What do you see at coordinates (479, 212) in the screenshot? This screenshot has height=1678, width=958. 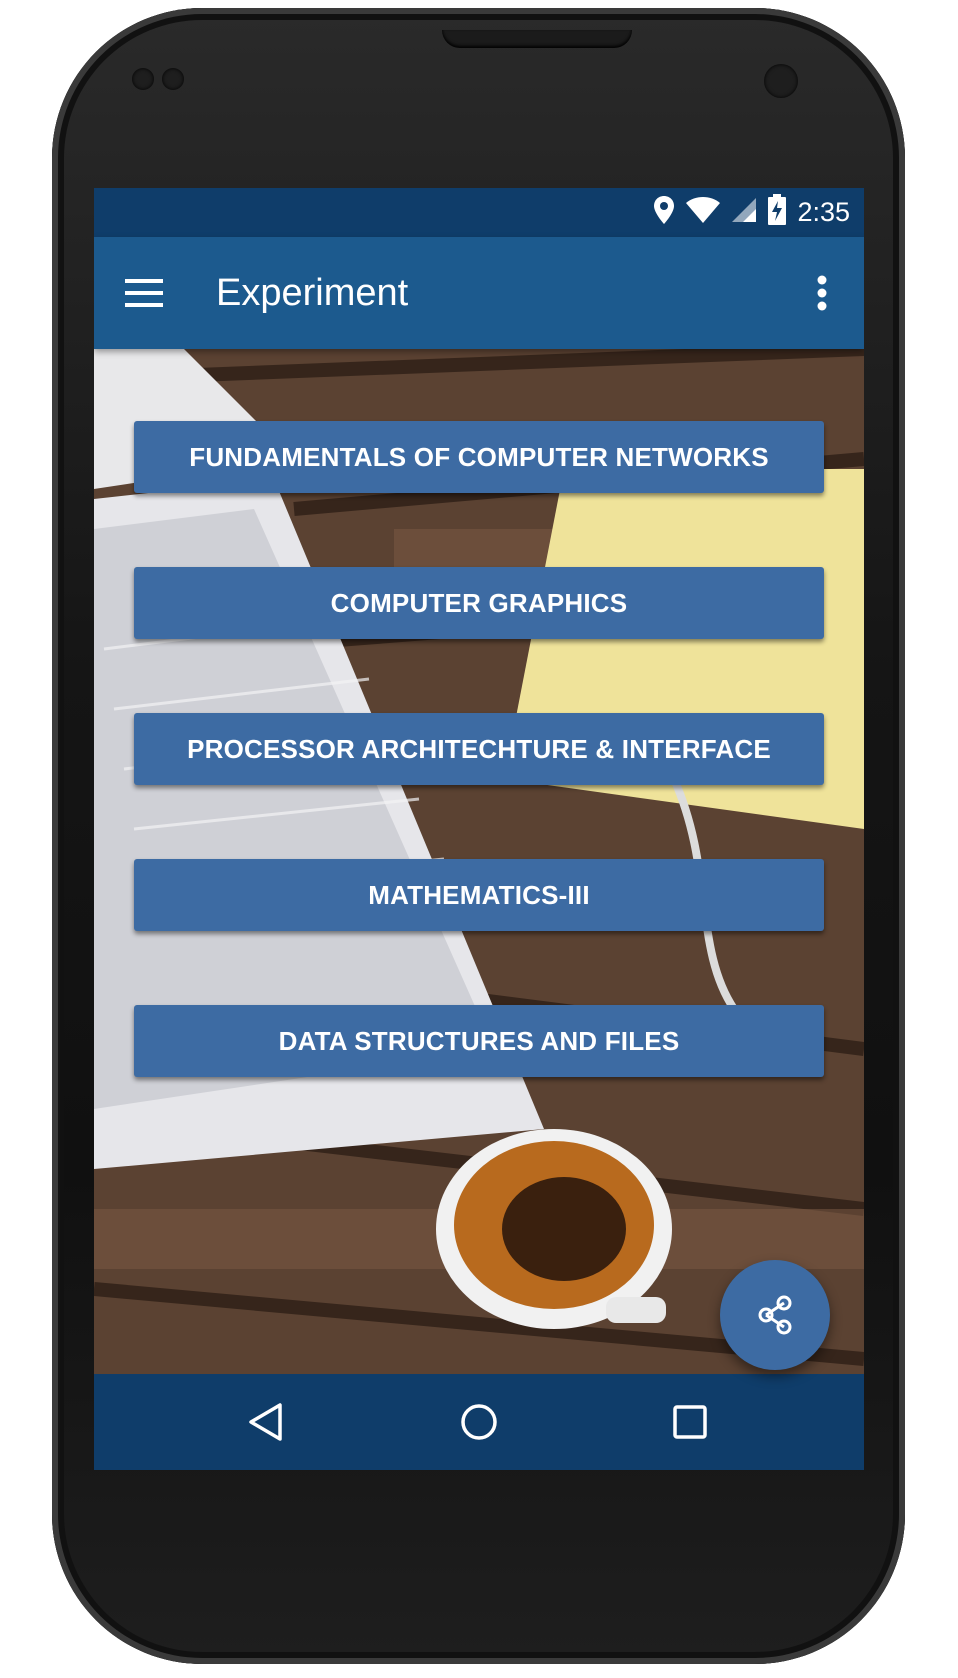 I see `status-bar: 2:35` at bounding box center [479, 212].